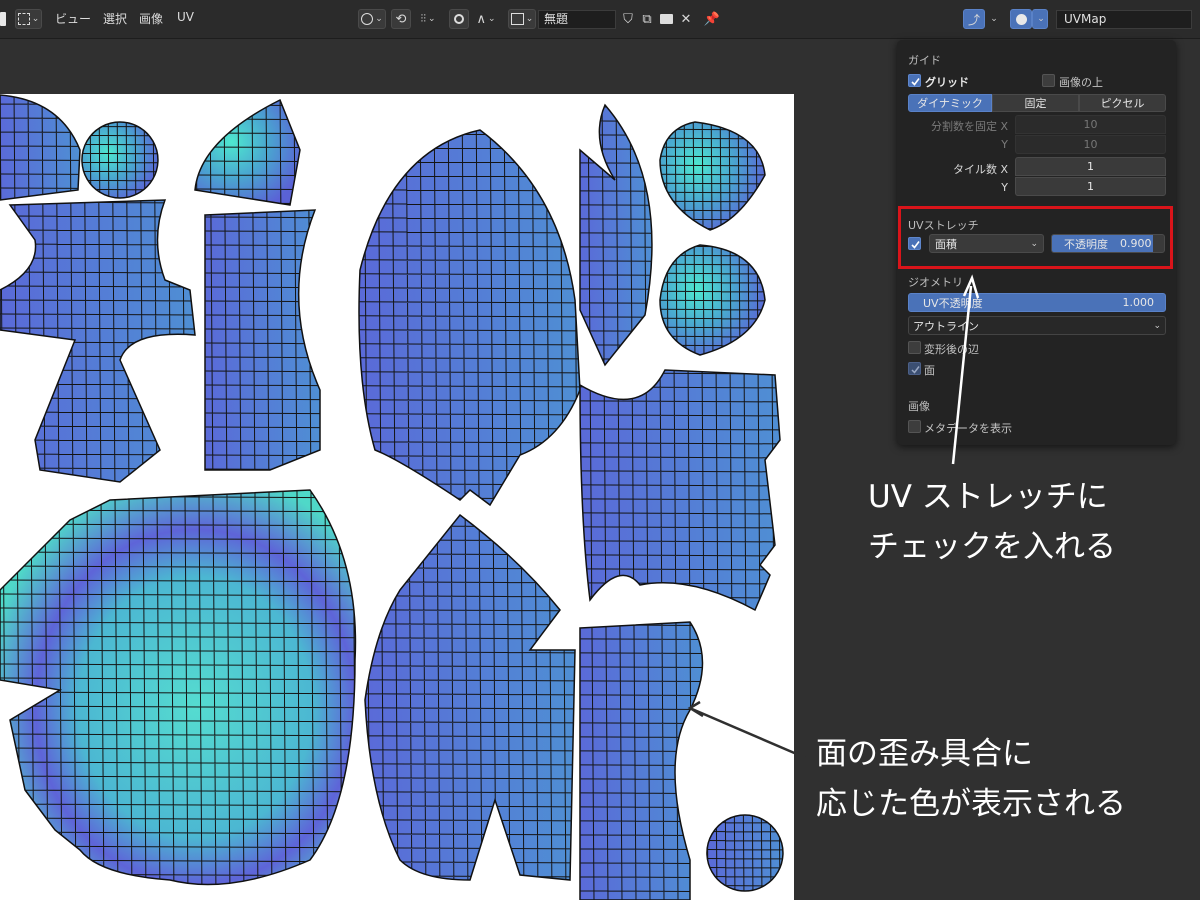 Image resolution: width=1200 pixels, height=900 pixels. I want to click on arrow-head-icon, so click(695, 709).